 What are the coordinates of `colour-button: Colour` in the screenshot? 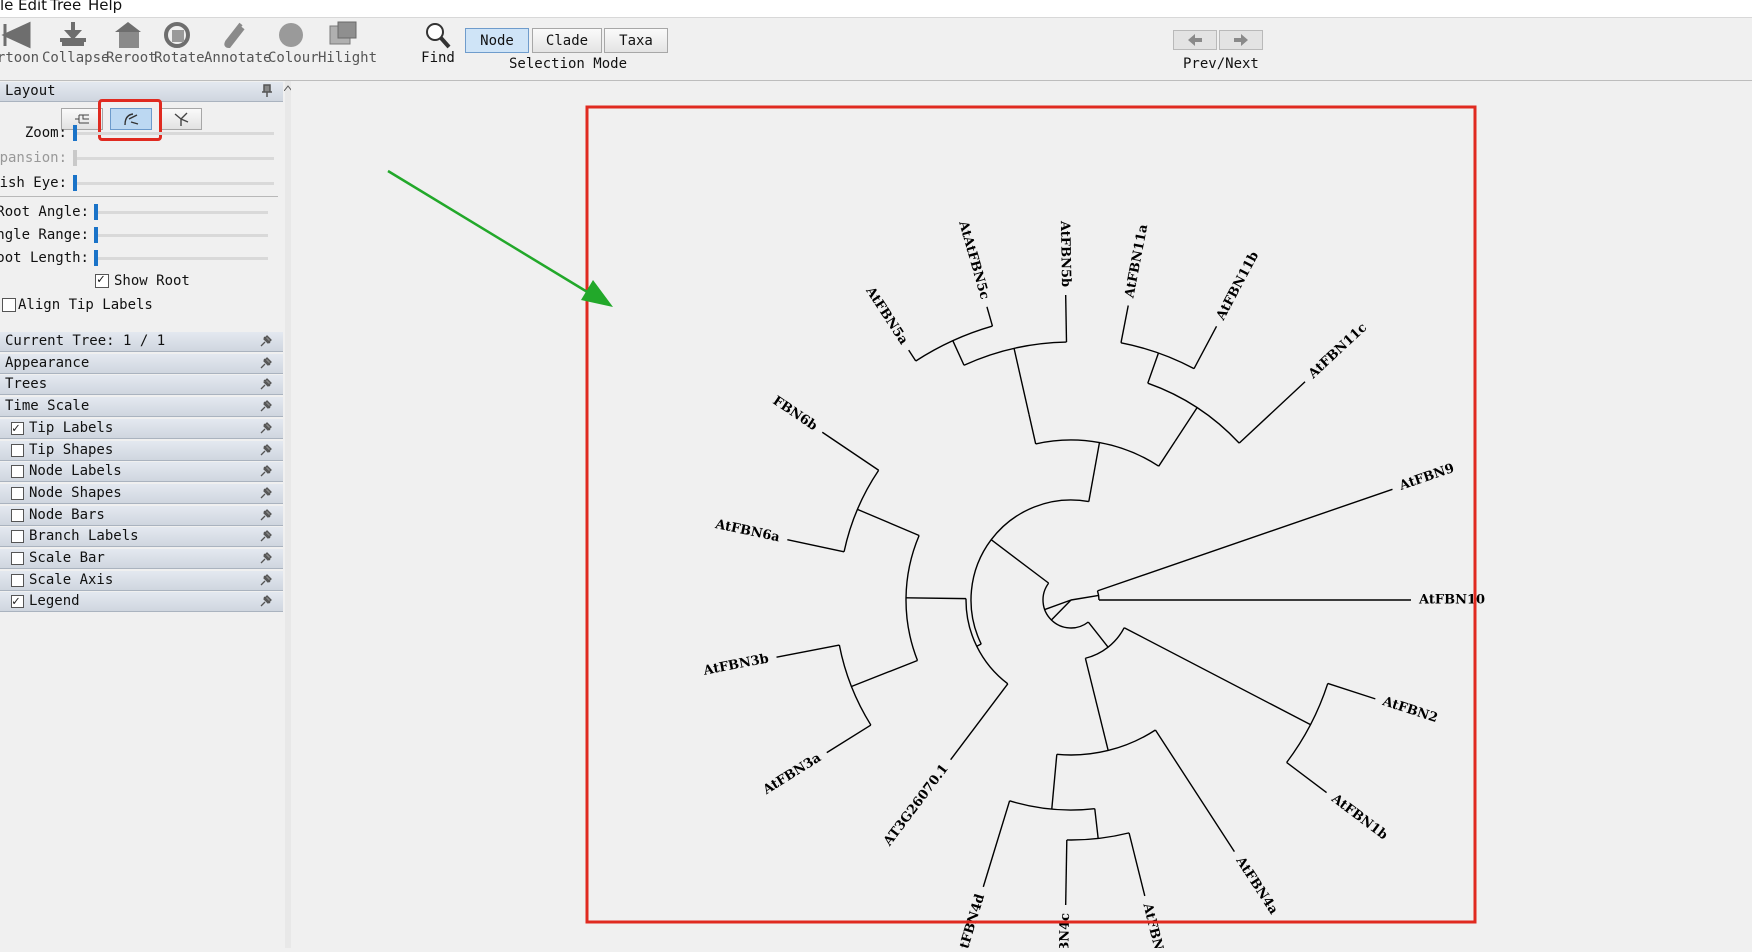 It's located at (293, 43).